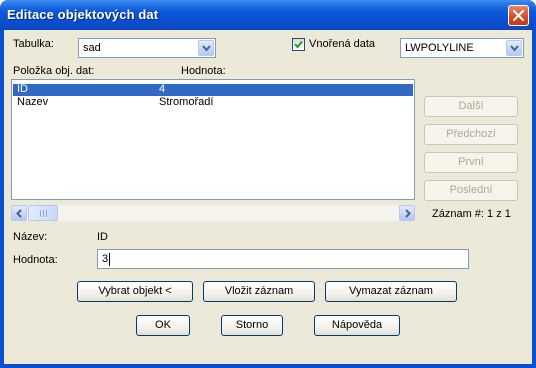 The width and height of the screenshot is (536, 368). Describe the element at coordinates (54, 71) in the screenshot. I see `item-column-header: Položka obj. dat:` at that location.